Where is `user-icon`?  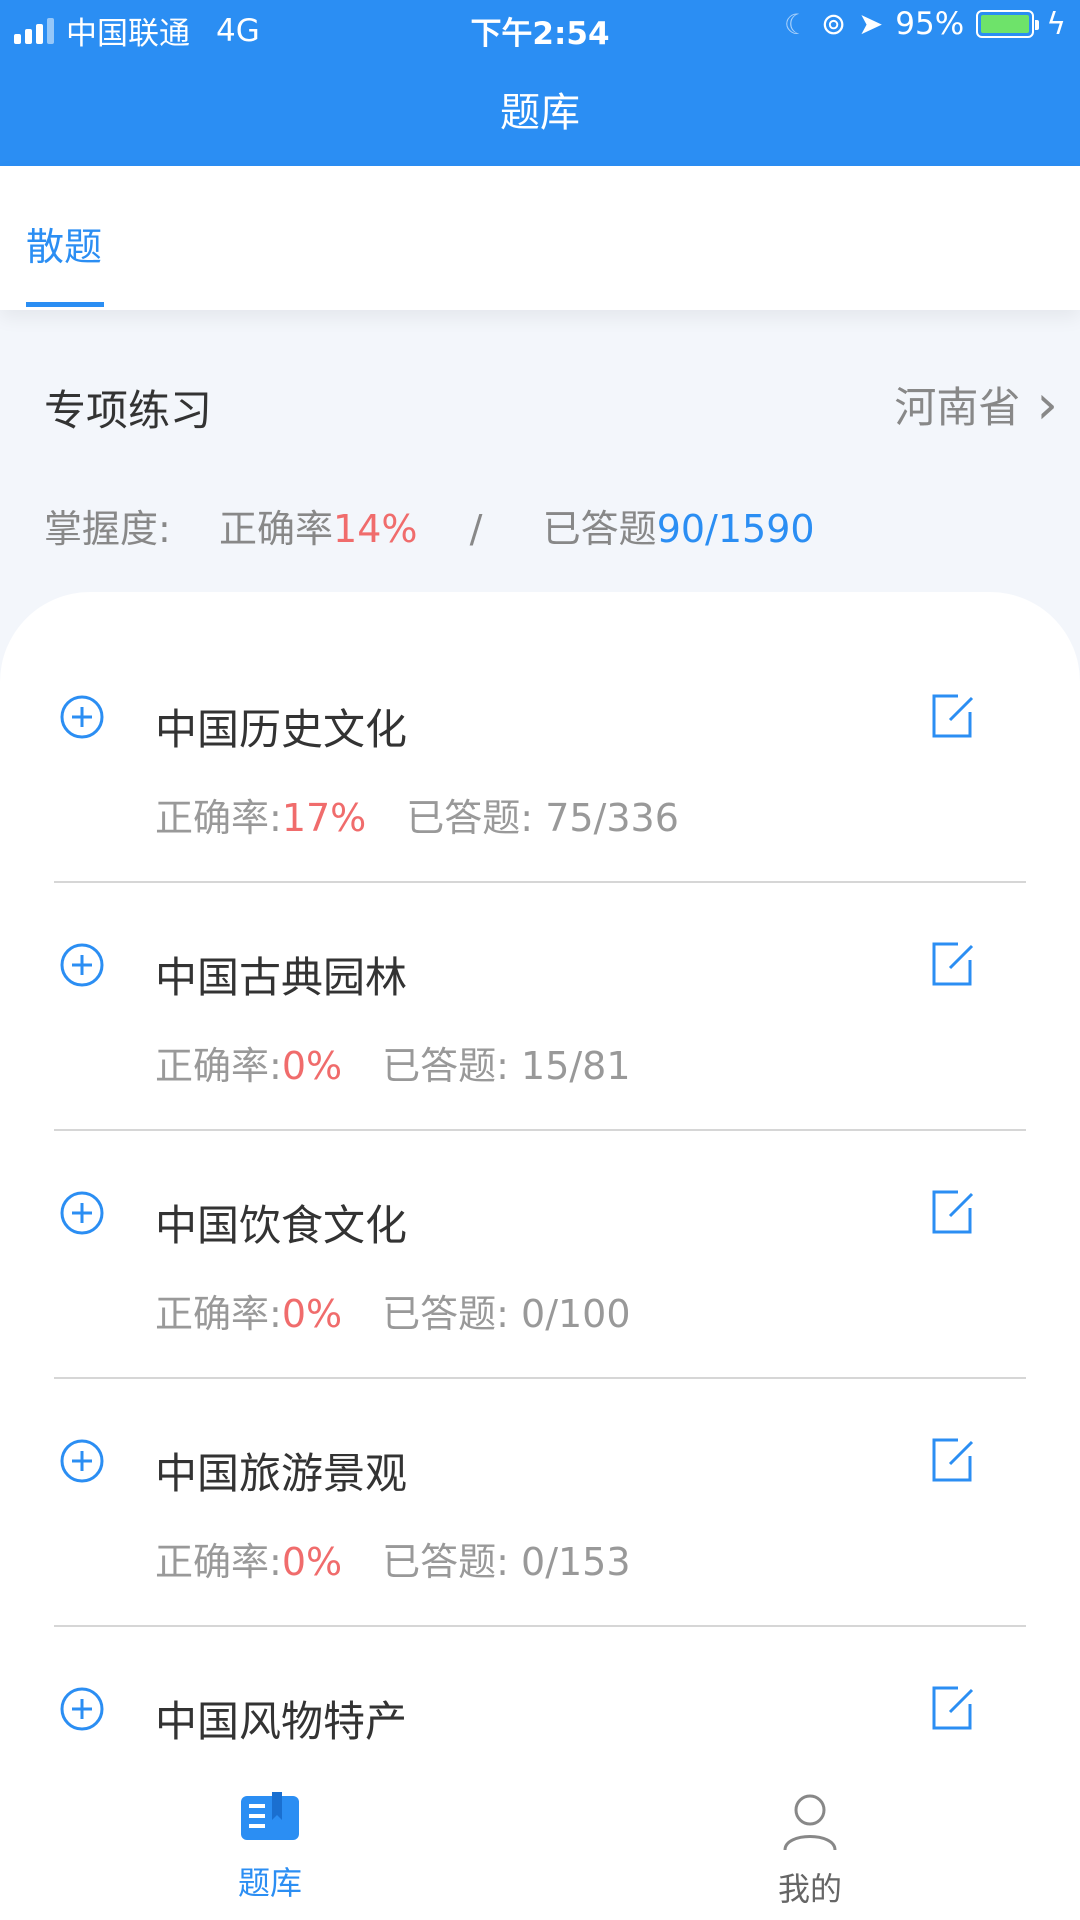 user-icon is located at coordinates (810, 1822).